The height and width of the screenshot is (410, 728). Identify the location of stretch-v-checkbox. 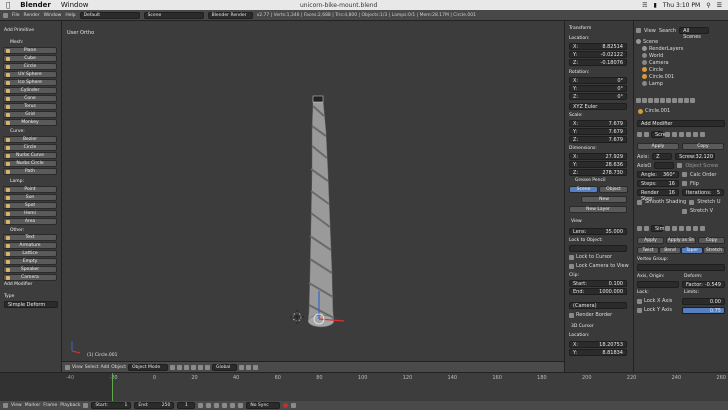
(684, 211).